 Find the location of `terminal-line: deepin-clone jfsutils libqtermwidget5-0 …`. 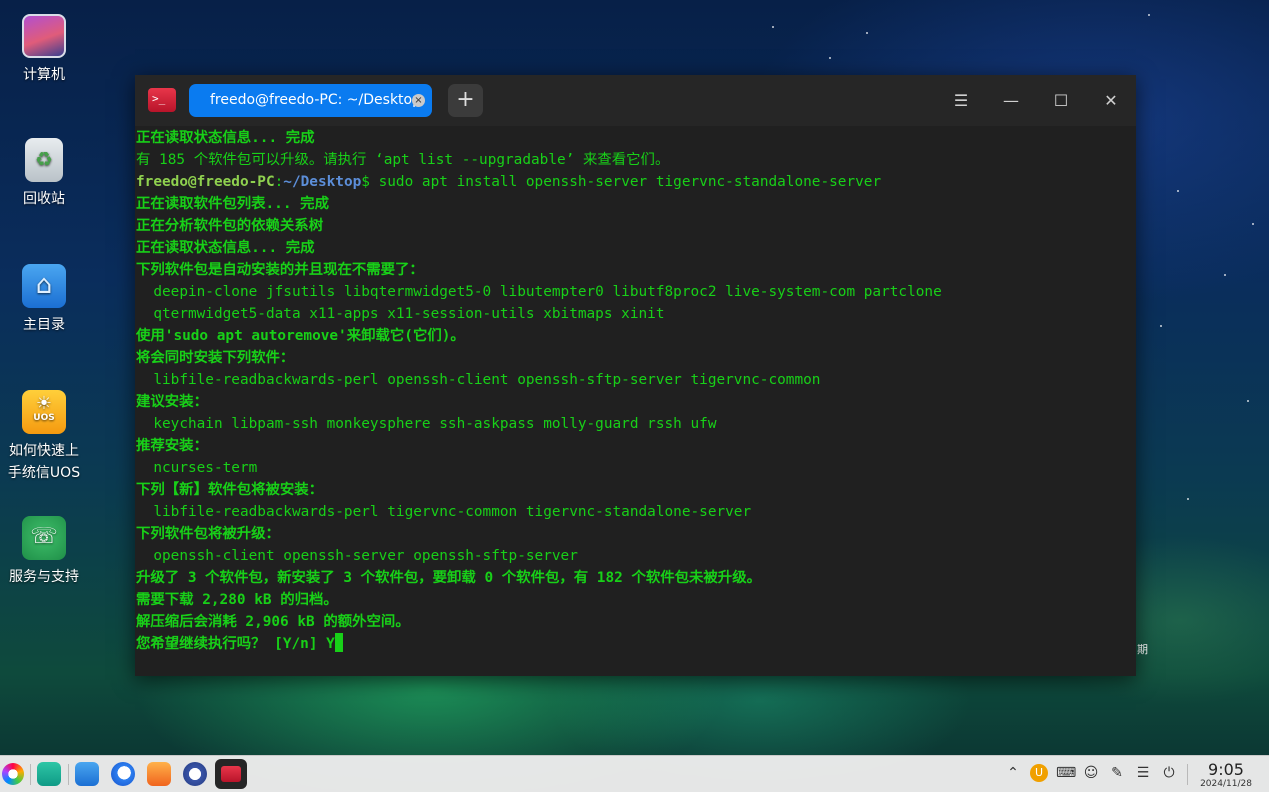

terminal-line: deepin-clone jfsutils libqtermwidget5-0 … is located at coordinates (539, 292).